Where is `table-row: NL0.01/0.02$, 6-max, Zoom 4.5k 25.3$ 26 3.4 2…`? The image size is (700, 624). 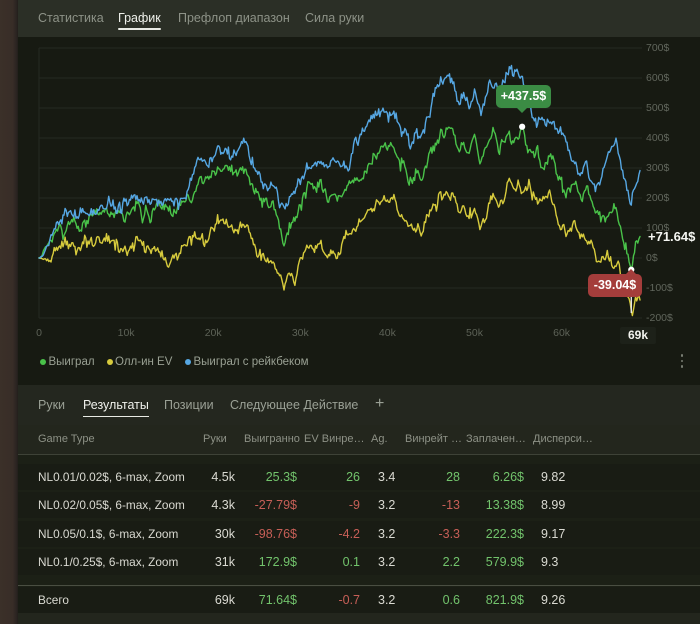 table-row: NL0.01/0.02$, 6-max, Zoom 4.5k 25.3$ 26 3.4 2… is located at coordinates (359, 476).